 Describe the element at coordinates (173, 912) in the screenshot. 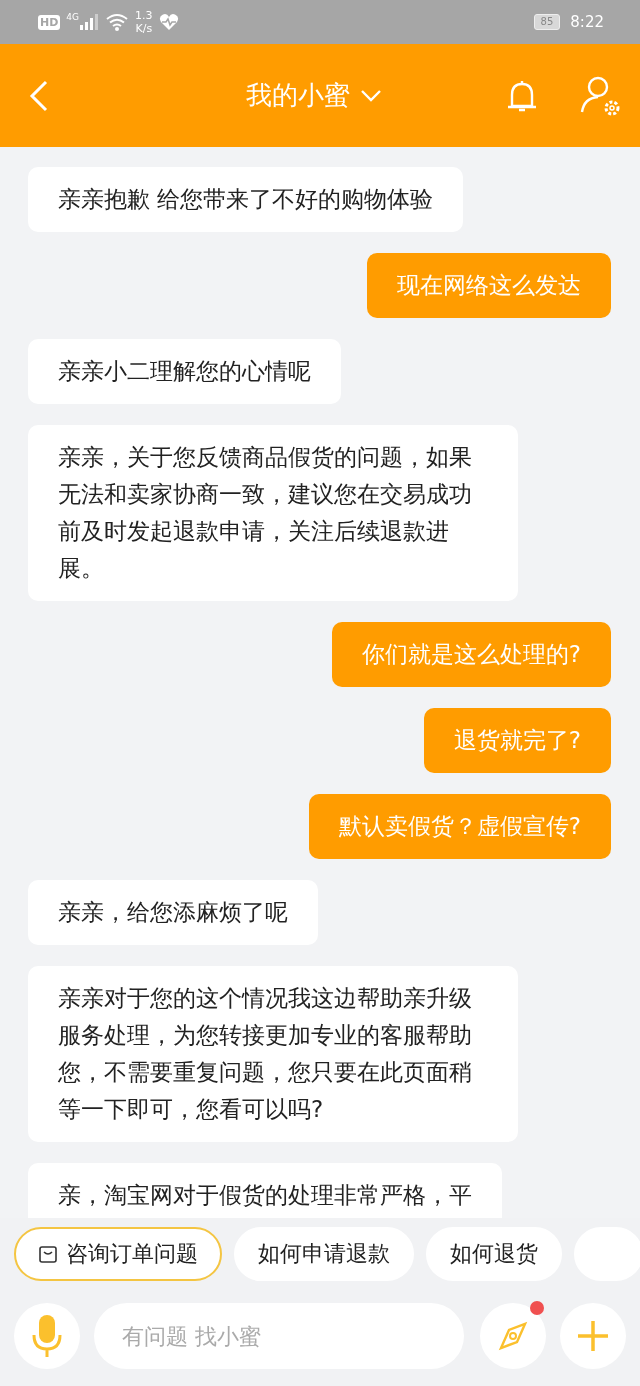

I see `message-bubble: 亲亲，给您添麻烦了呢` at that location.